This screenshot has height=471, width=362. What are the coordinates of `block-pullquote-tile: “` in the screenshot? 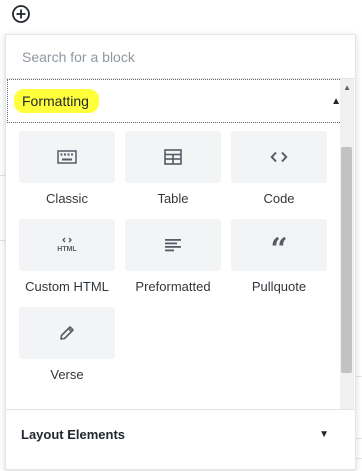 It's located at (279, 245).